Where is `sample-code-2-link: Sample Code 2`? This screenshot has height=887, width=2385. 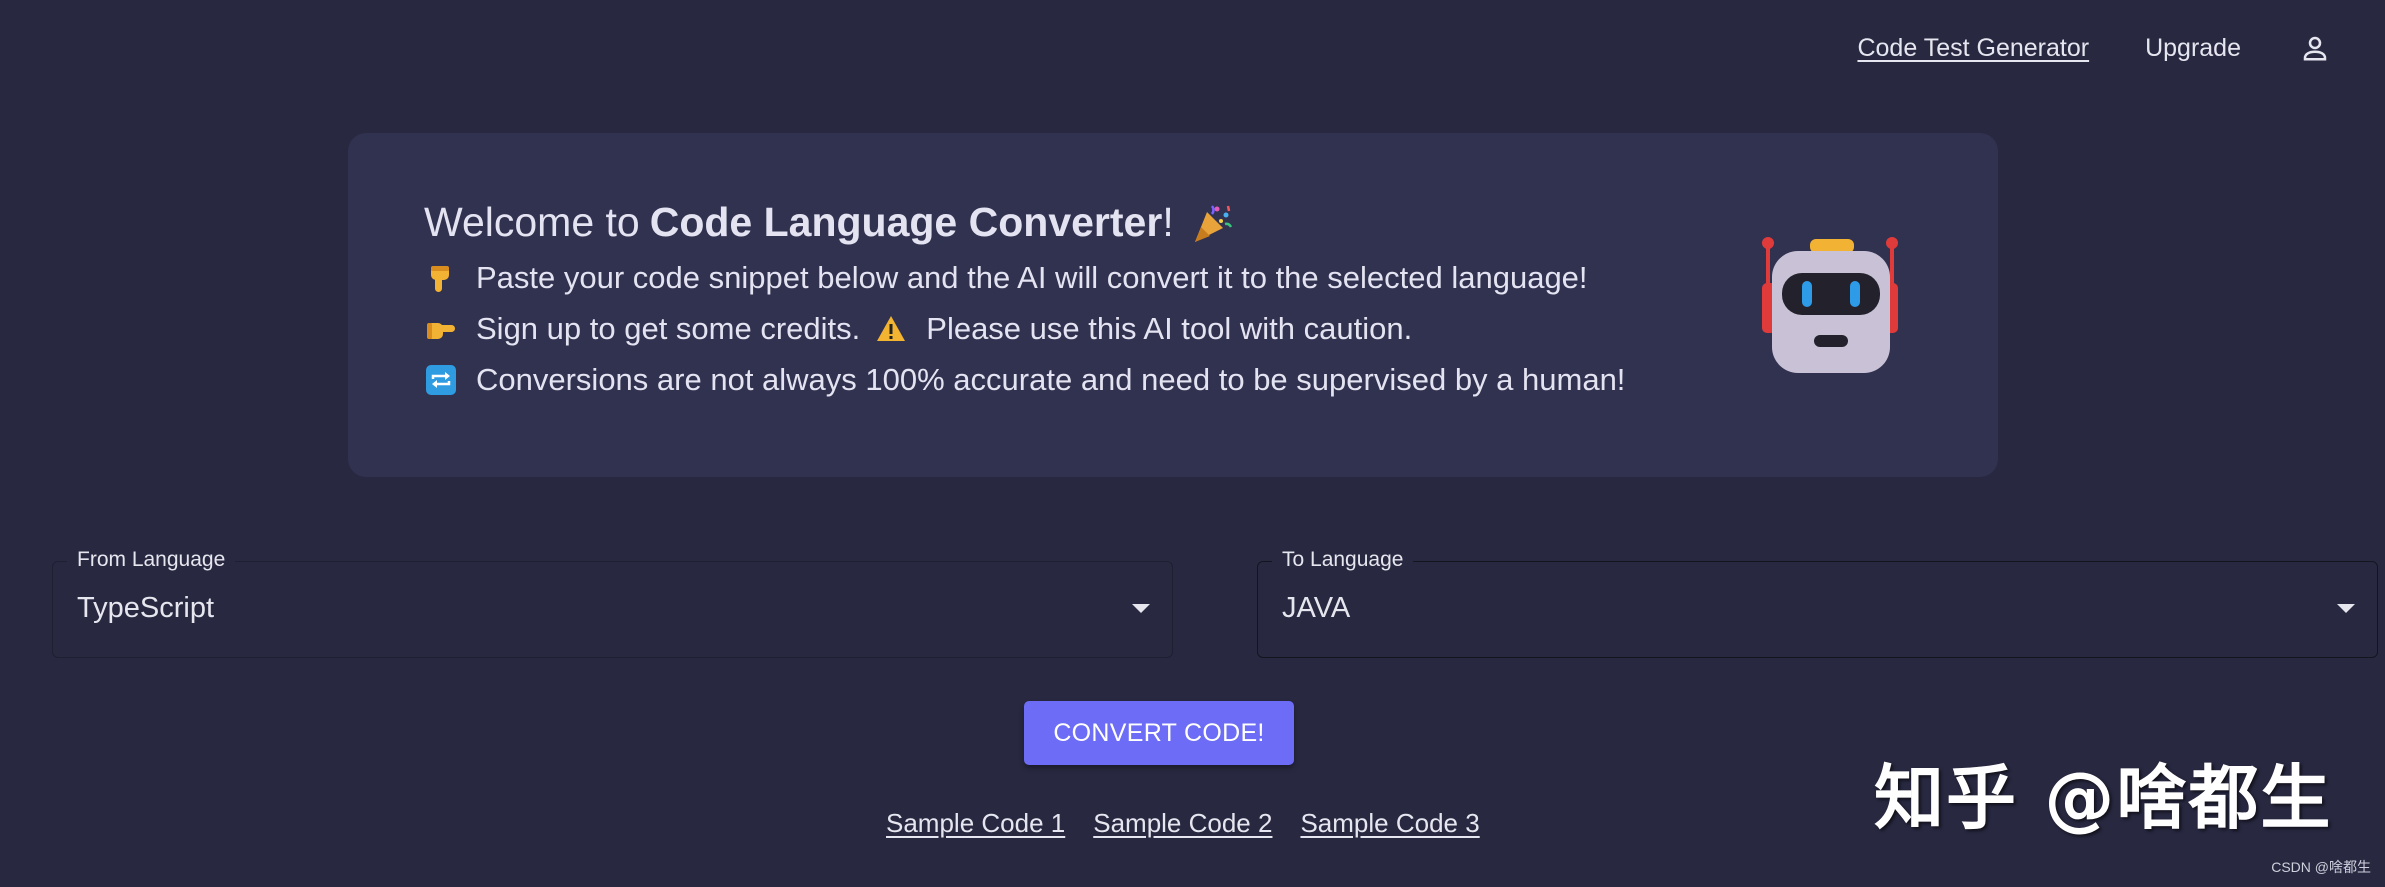 sample-code-2-link: Sample Code 2 is located at coordinates (1182, 823).